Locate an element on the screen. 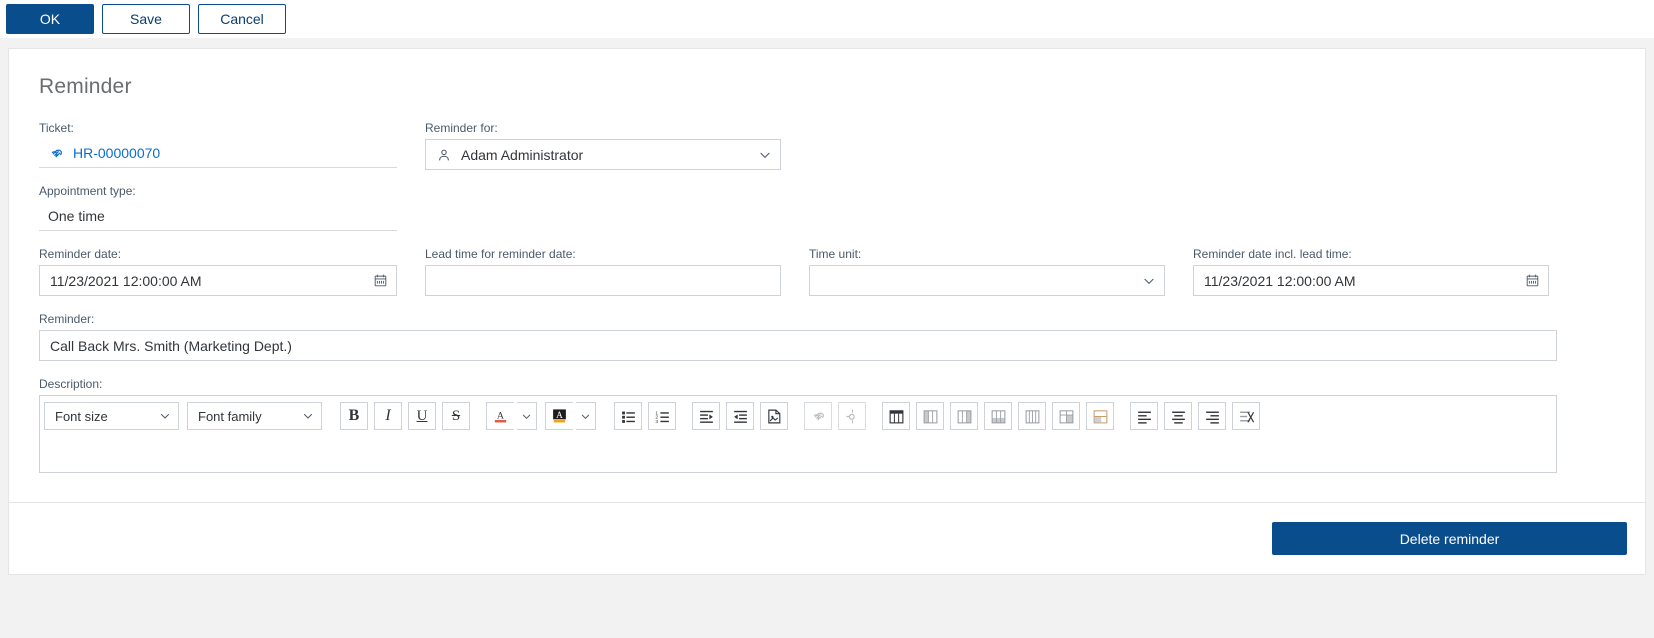 This screenshot has height=638, width=1654. align-center-icon is located at coordinates (1178, 416).